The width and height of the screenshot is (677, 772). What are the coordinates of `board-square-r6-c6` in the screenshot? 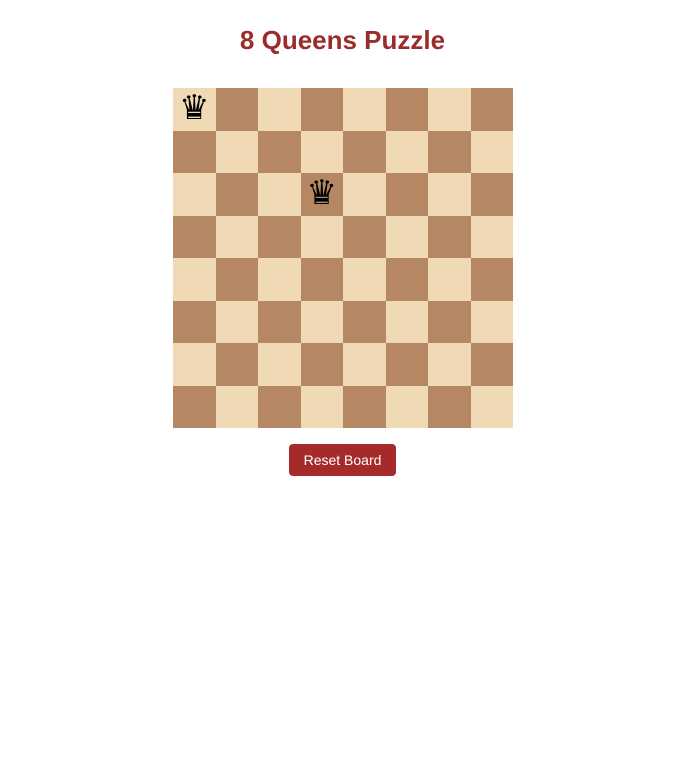 It's located at (449, 364).